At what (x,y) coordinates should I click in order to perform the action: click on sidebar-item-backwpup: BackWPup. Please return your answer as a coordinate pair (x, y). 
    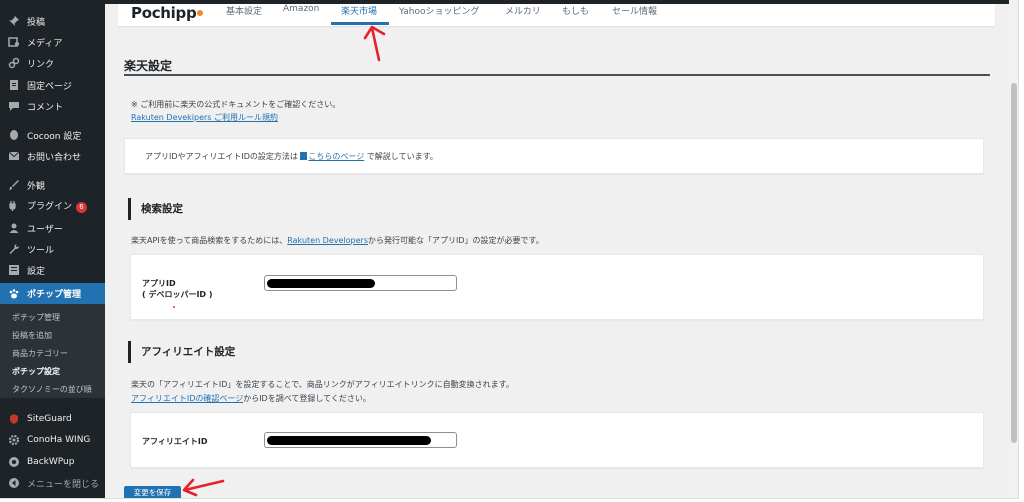
    Looking at the image, I should click on (52, 462).